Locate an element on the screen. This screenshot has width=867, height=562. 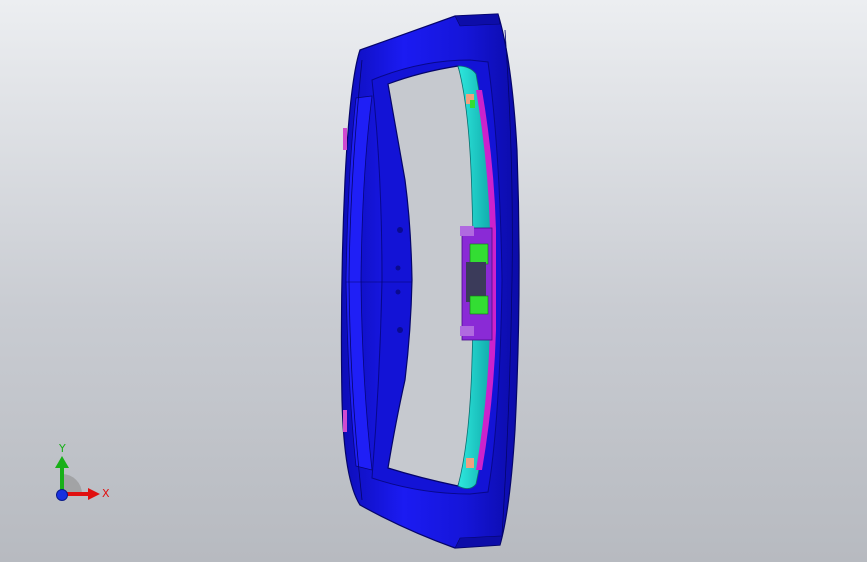
latch-green-block is located at coordinates (479, 254).